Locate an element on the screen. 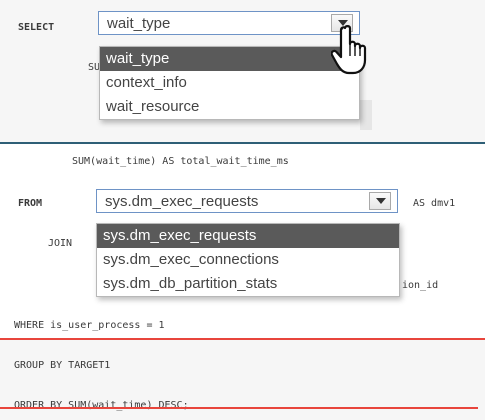 The height and width of the screenshot is (420, 485). select-keyword: SELECT is located at coordinates (36, 27).